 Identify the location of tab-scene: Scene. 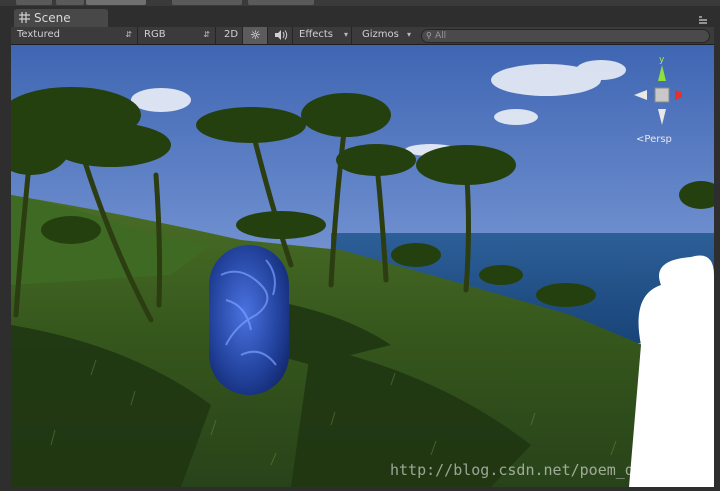
(61, 18).